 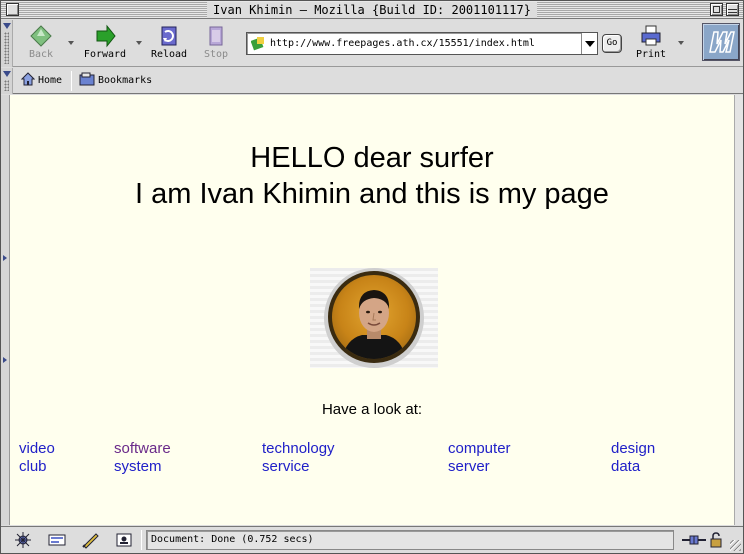 I want to click on portrait-photo, so click(x=374, y=318).